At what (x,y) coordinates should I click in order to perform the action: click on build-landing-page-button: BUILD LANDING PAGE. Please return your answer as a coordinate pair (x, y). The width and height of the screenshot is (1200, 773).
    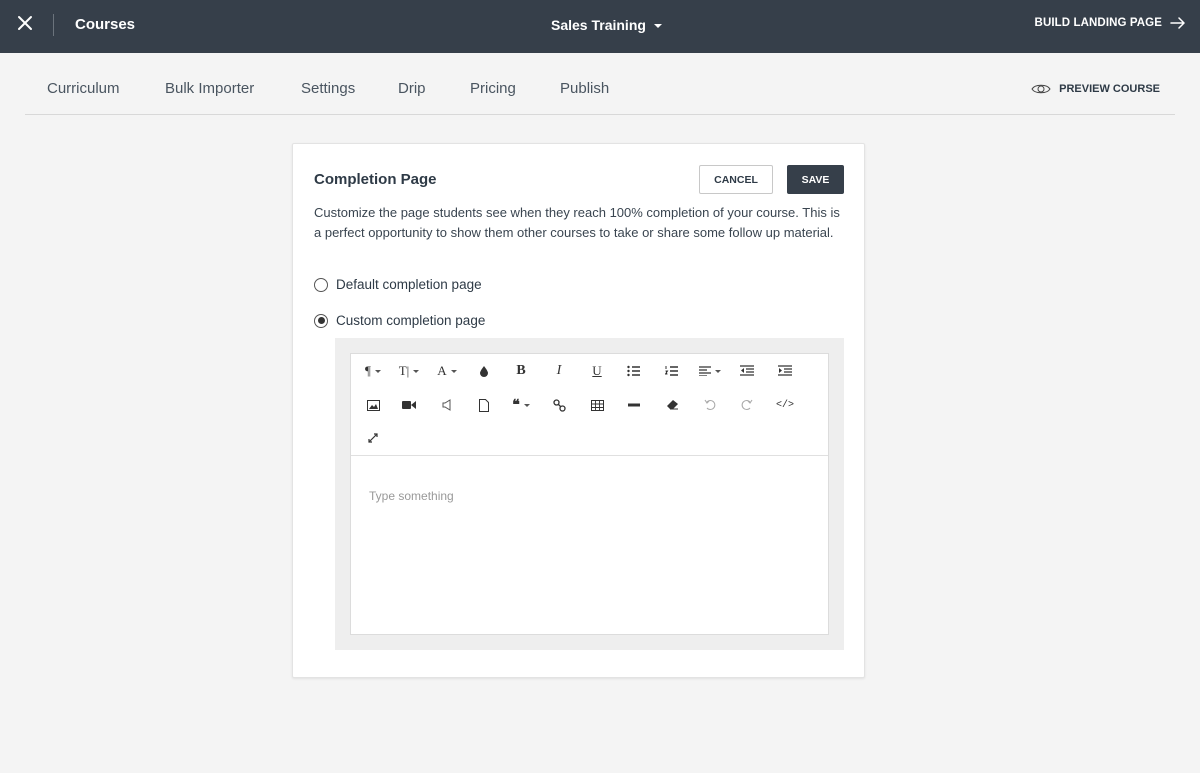
    Looking at the image, I should click on (1110, 23).